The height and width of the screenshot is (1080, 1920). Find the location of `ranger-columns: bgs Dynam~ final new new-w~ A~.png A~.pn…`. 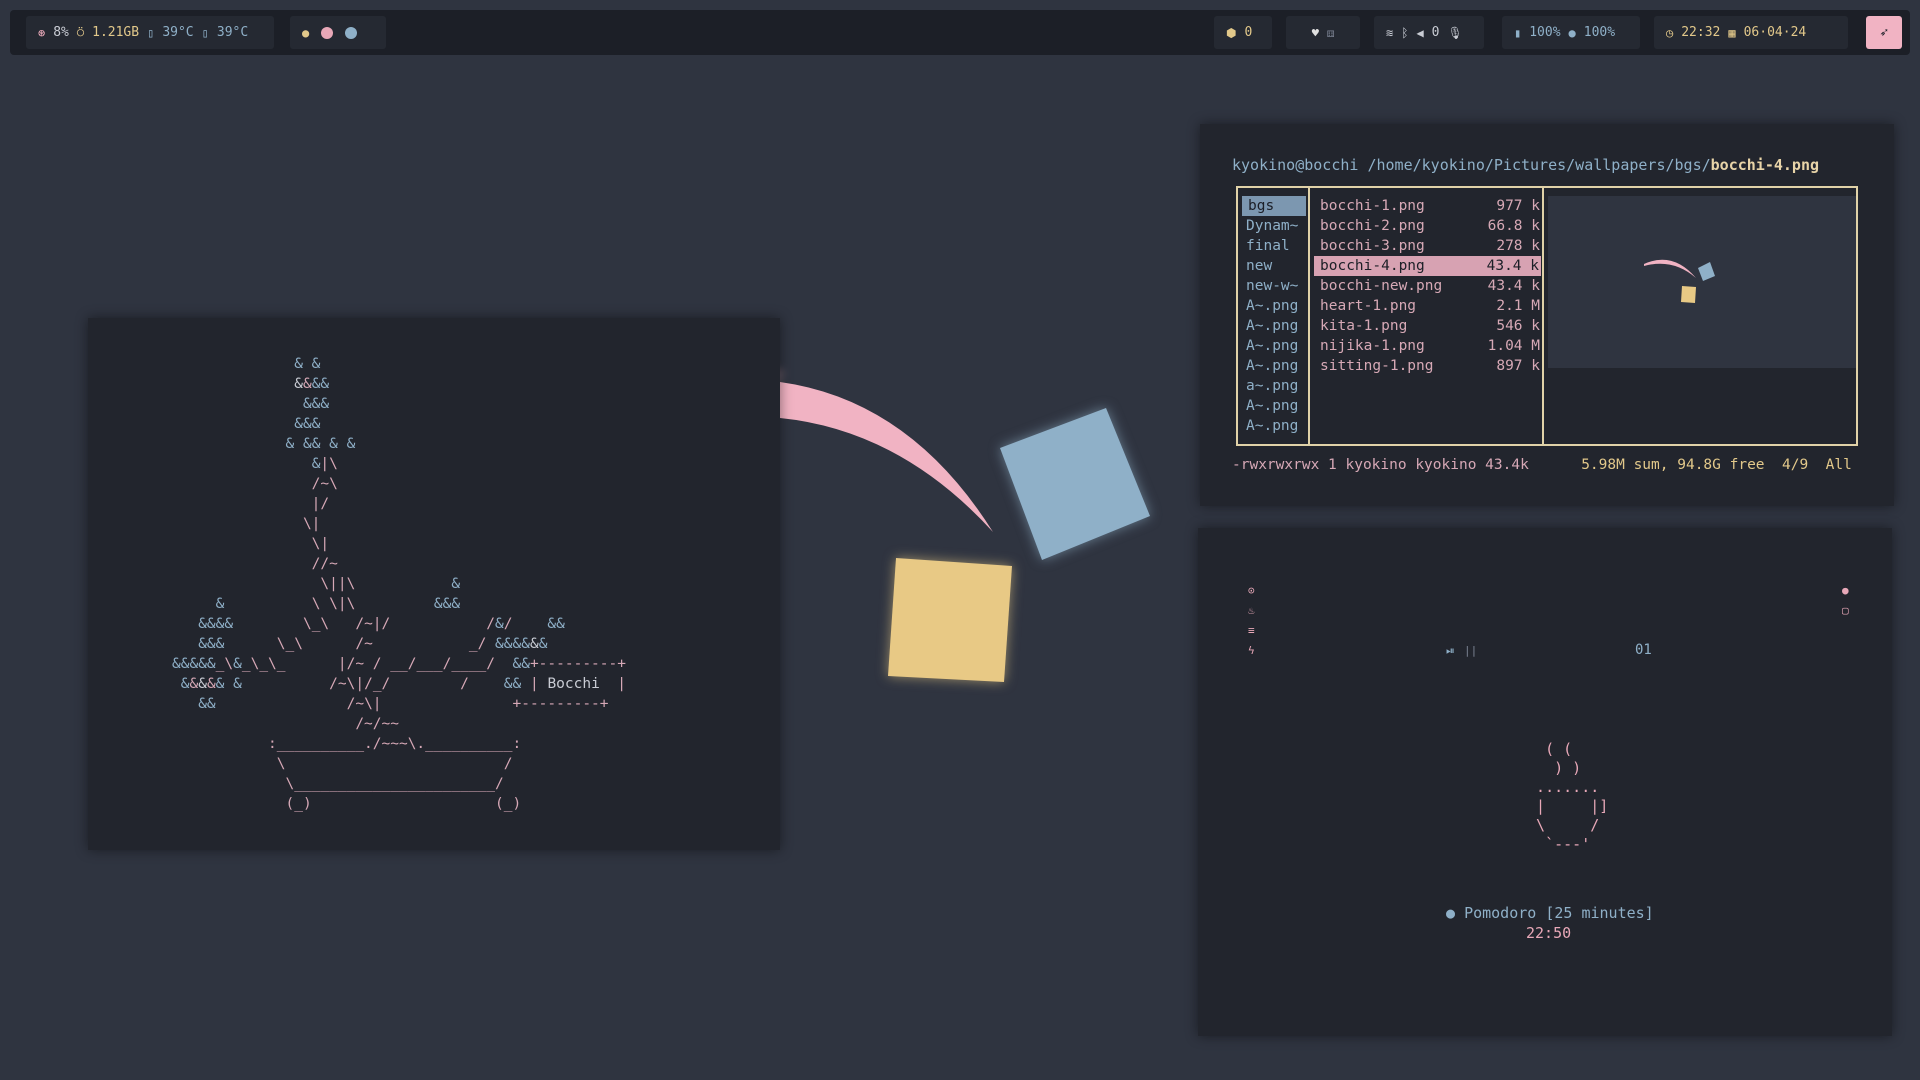

ranger-columns: bgs Dynam~ final new new-w~ A~.png A~.pn… is located at coordinates (1547, 316).